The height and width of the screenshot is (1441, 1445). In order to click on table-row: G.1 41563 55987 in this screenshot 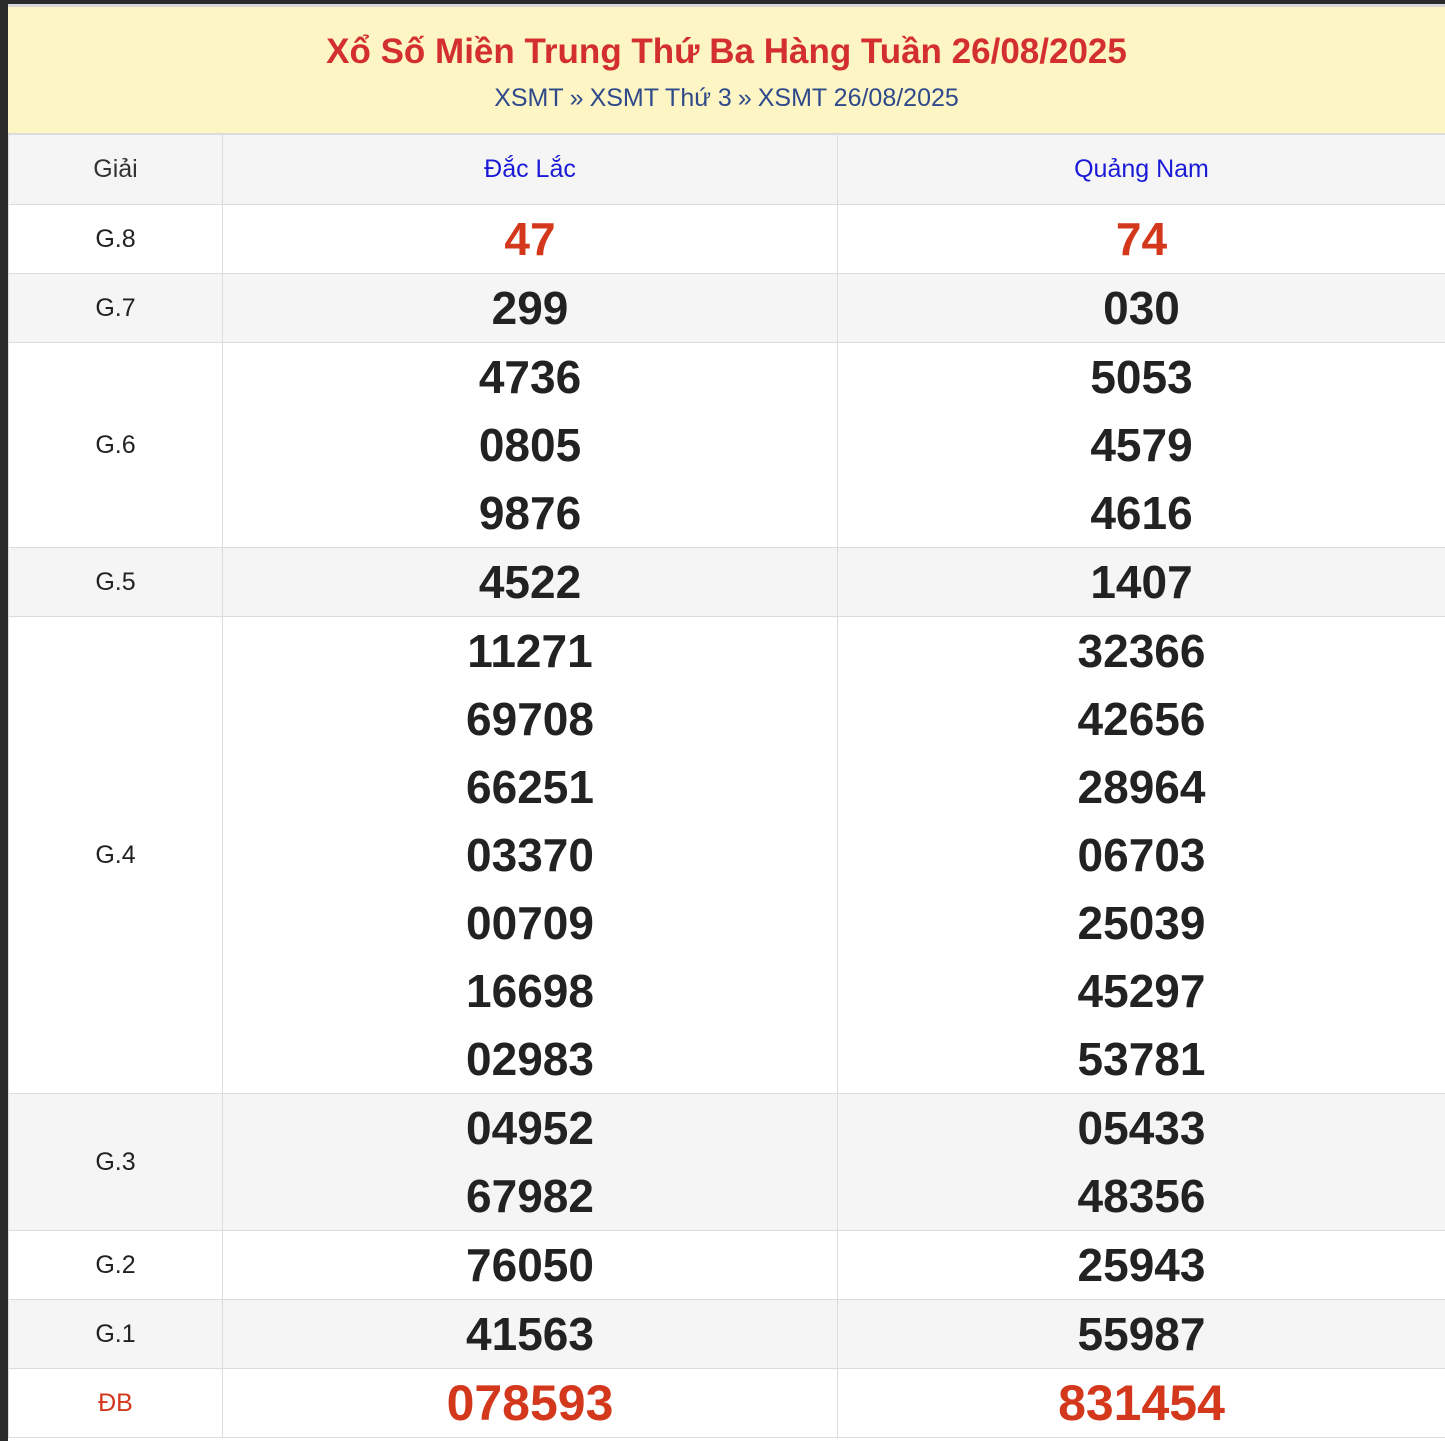, I will do `click(726, 1334)`.